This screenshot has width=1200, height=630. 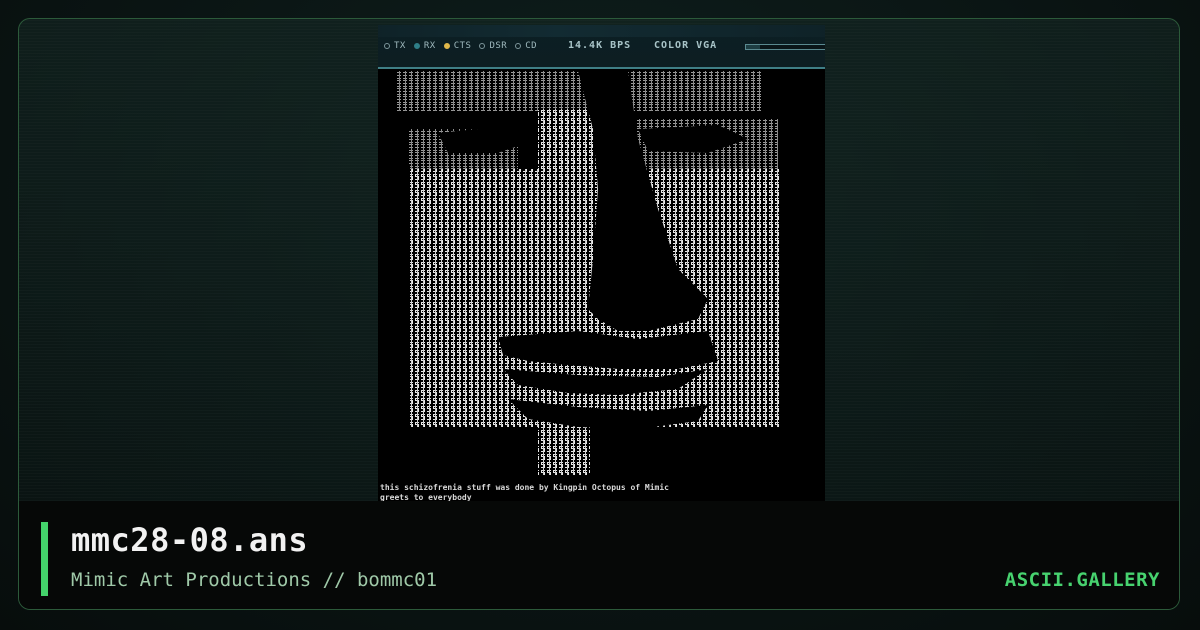 I want to click on indicator-dsr: DSR, so click(x=493, y=46).